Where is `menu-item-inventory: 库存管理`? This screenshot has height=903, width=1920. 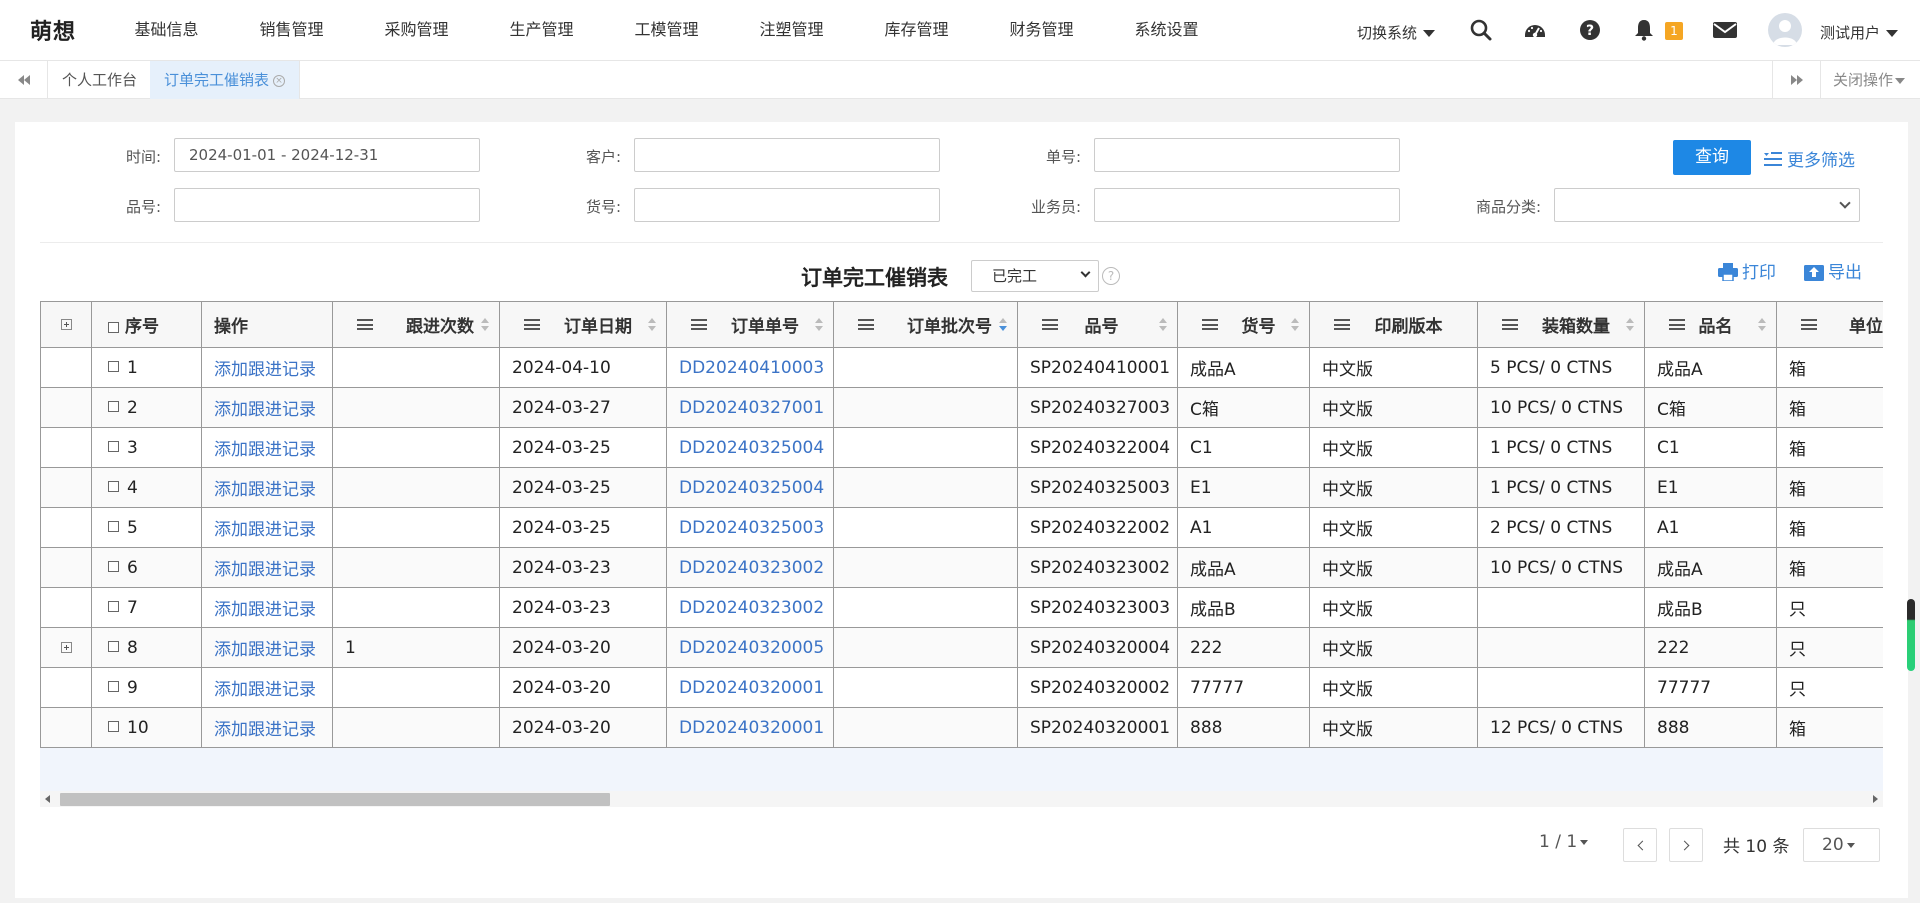
menu-item-inventory: 库存管理 is located at coordinates (916, 30).